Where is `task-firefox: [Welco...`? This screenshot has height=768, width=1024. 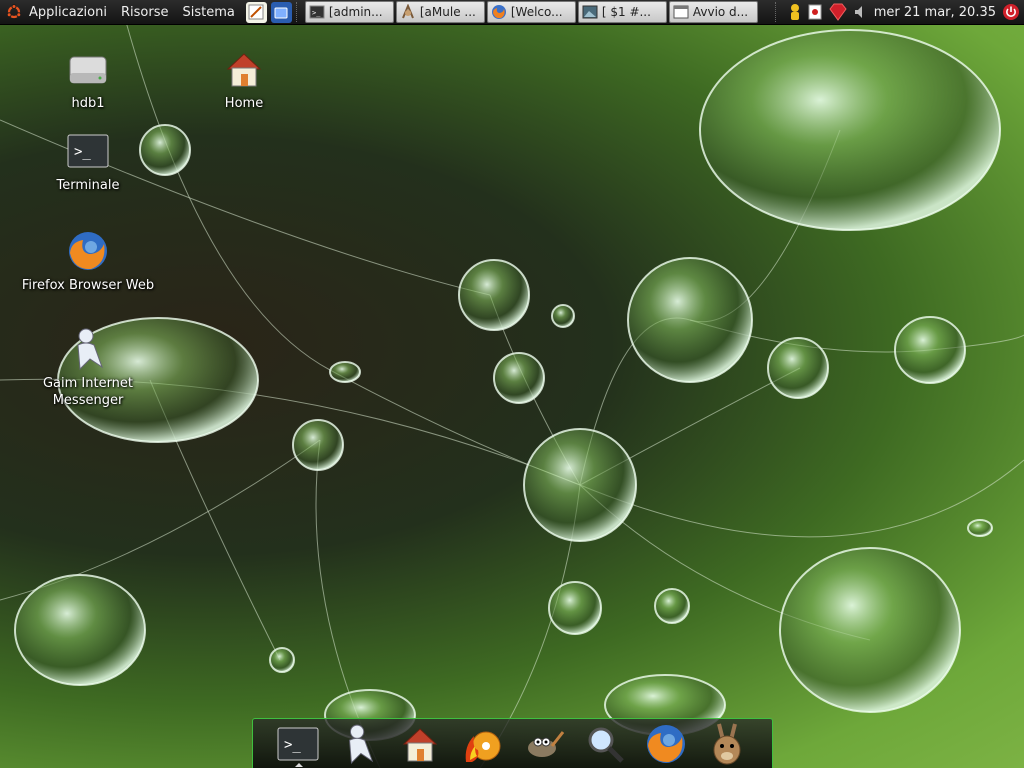
task-firefox: [Welco... is located at coordinates (531, 12).